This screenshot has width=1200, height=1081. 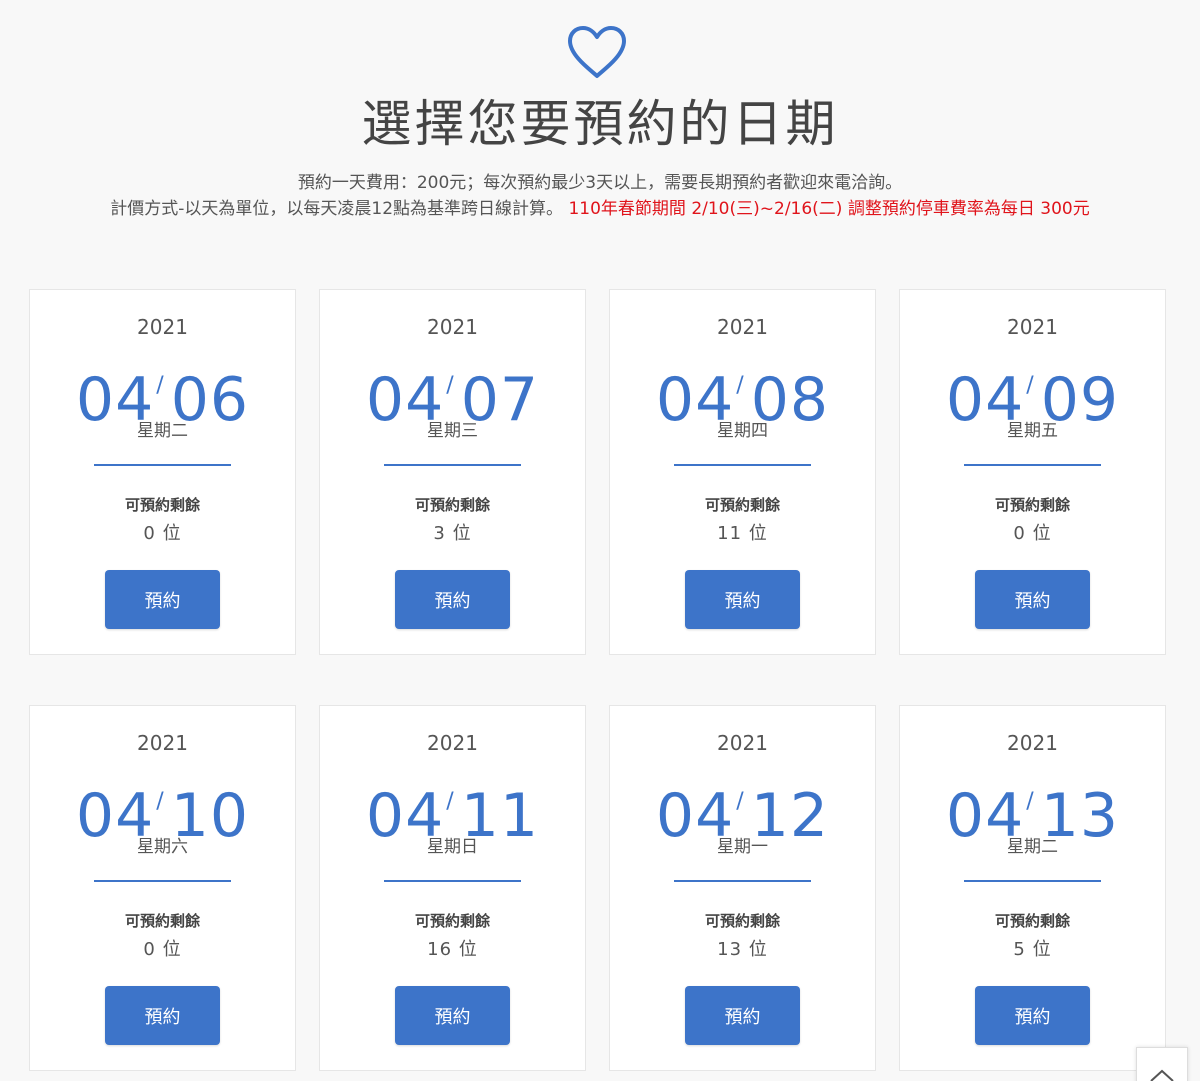 What do you see at coordinates (452, 888) in the screenshot?
I see `date-card: 2021 04/11 星期日 可預約剩餘 16 位預約` at bounding box center [452, 888].